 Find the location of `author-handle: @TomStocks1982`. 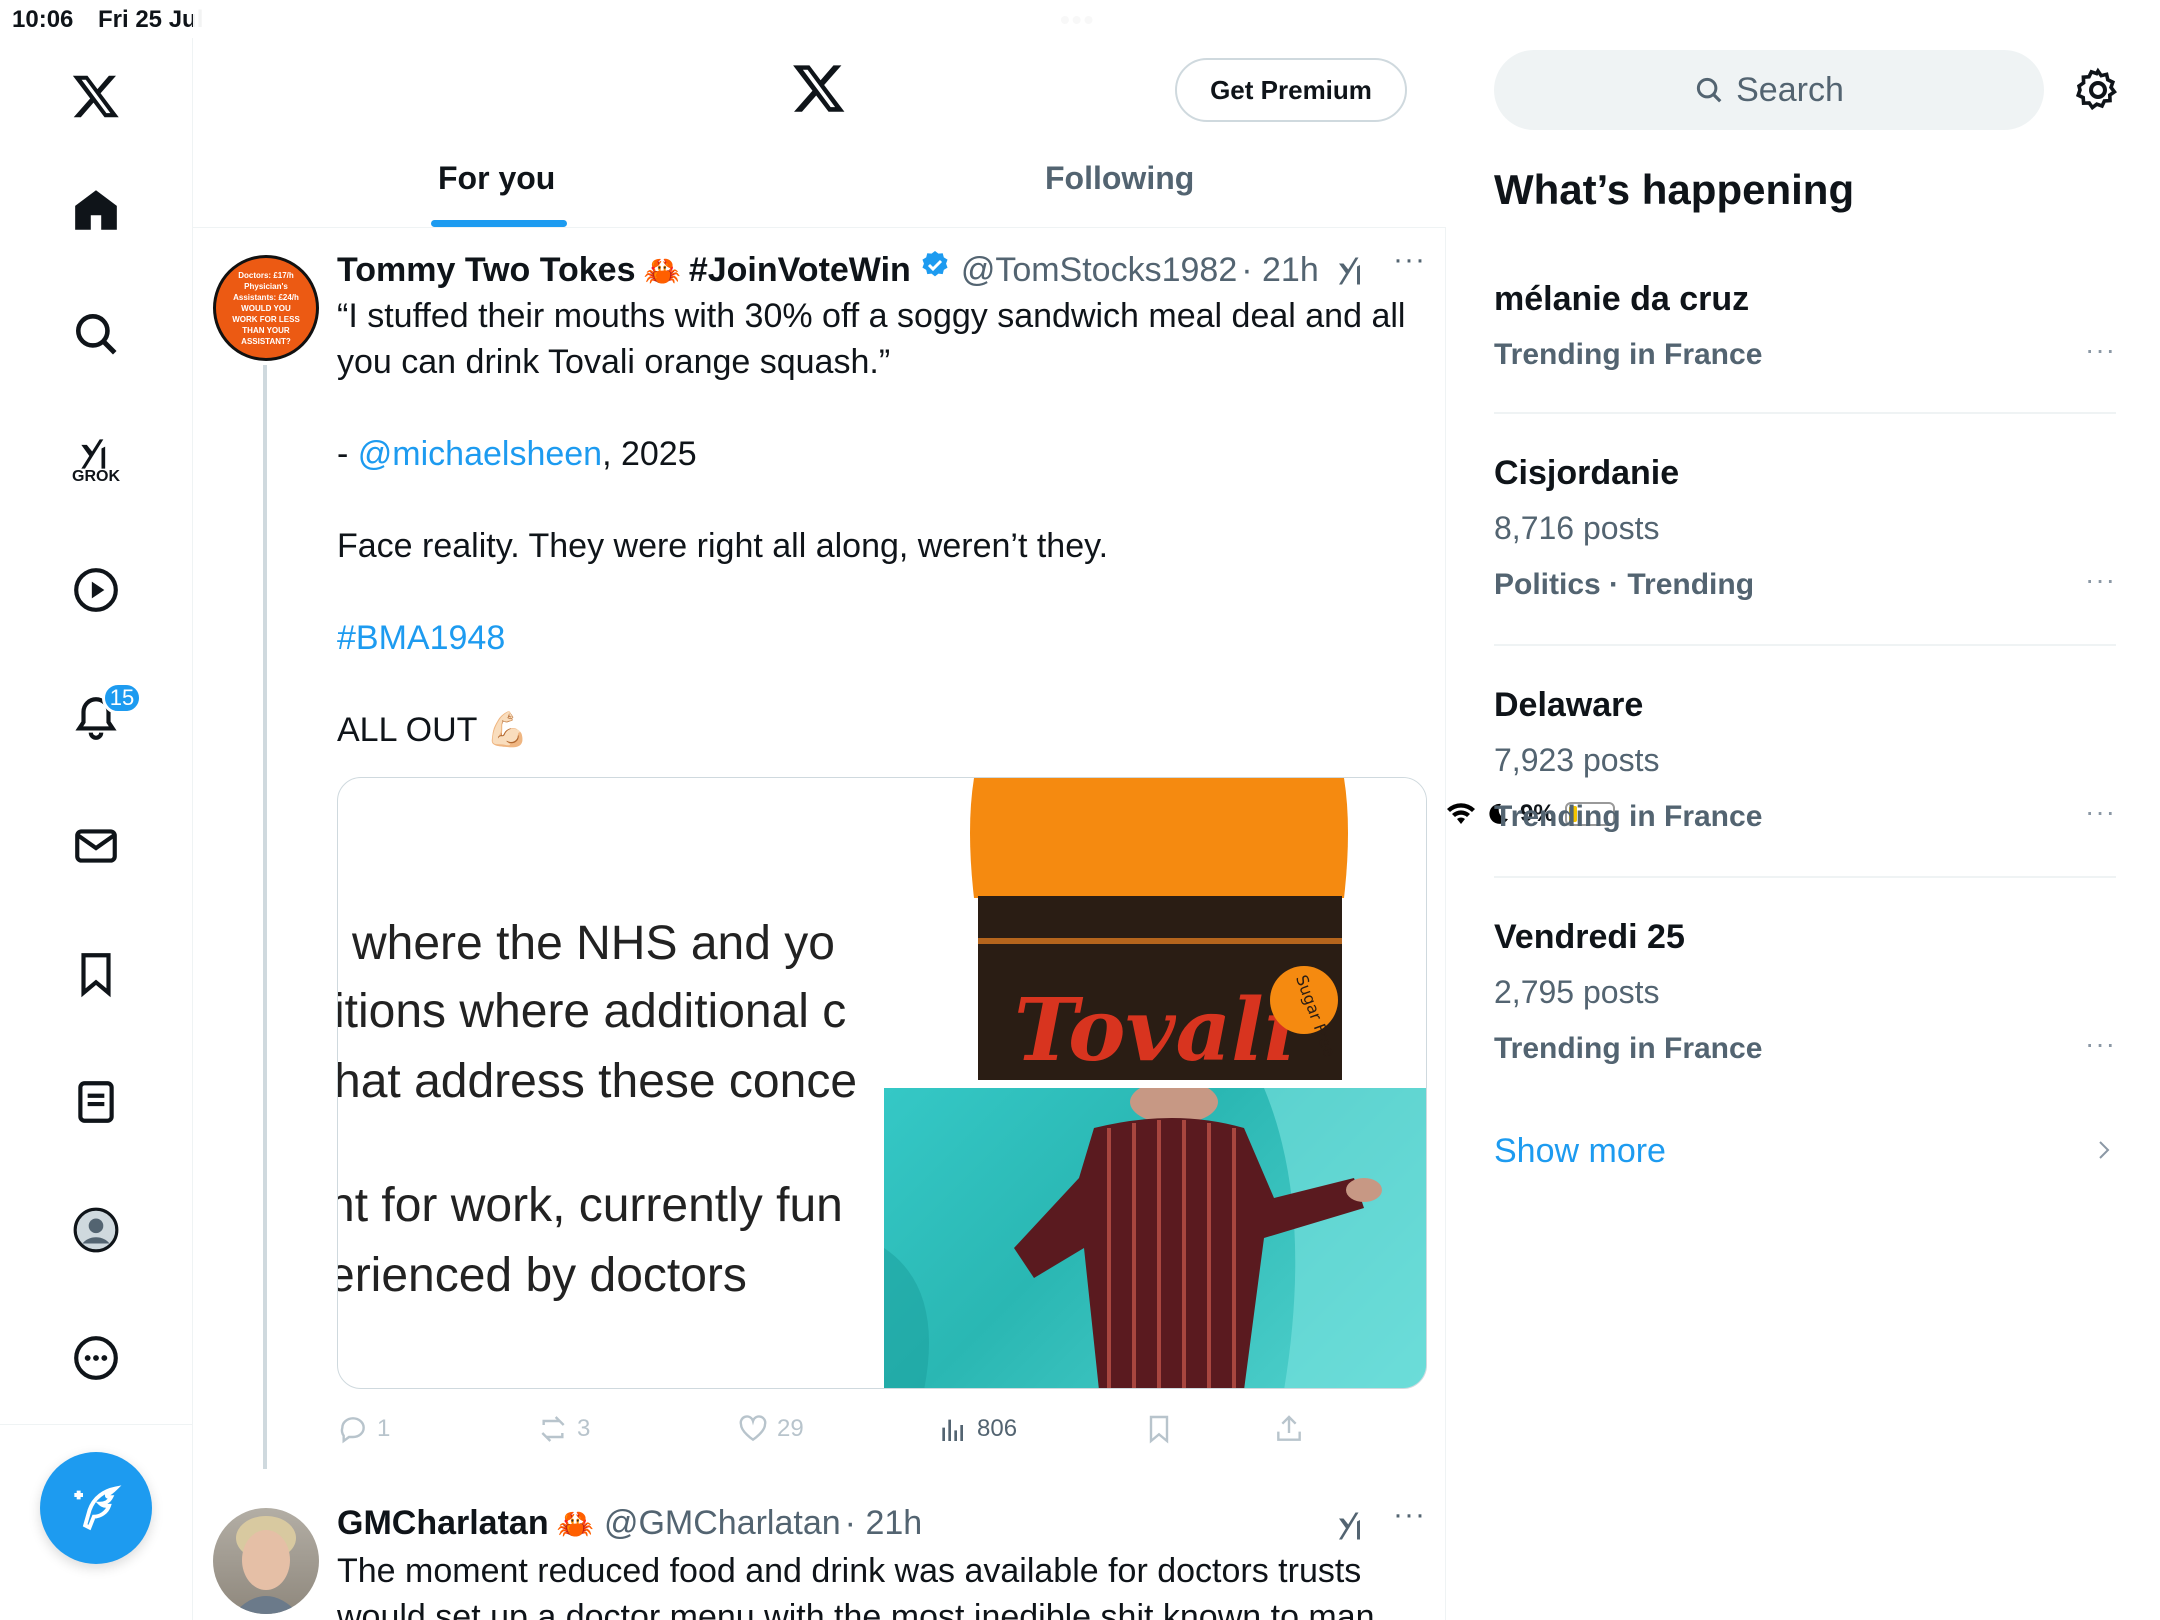

author-handle: @TomStocks1982 is located at coordinates (1099, 270).